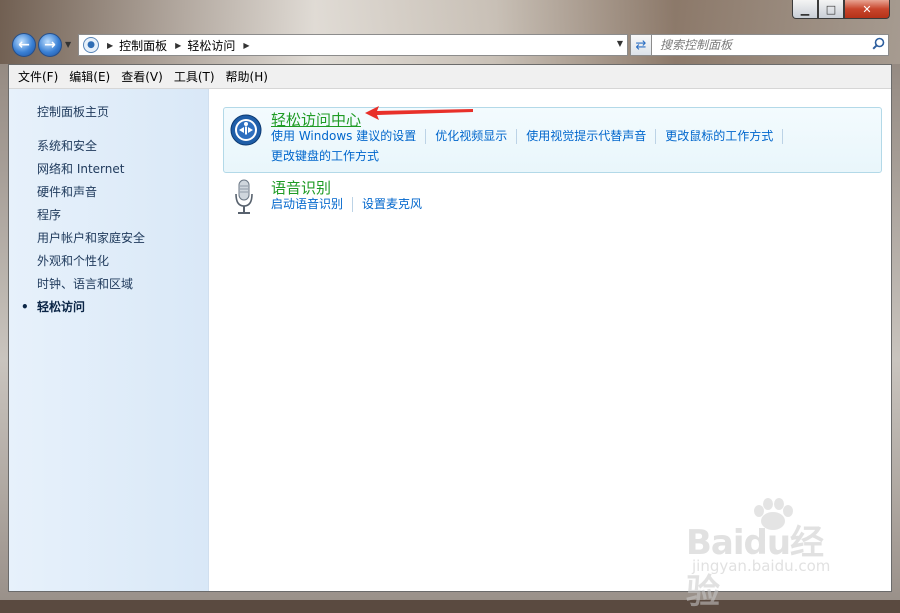  I want to click on refresh-icon: ⇄, so click(641, 45).